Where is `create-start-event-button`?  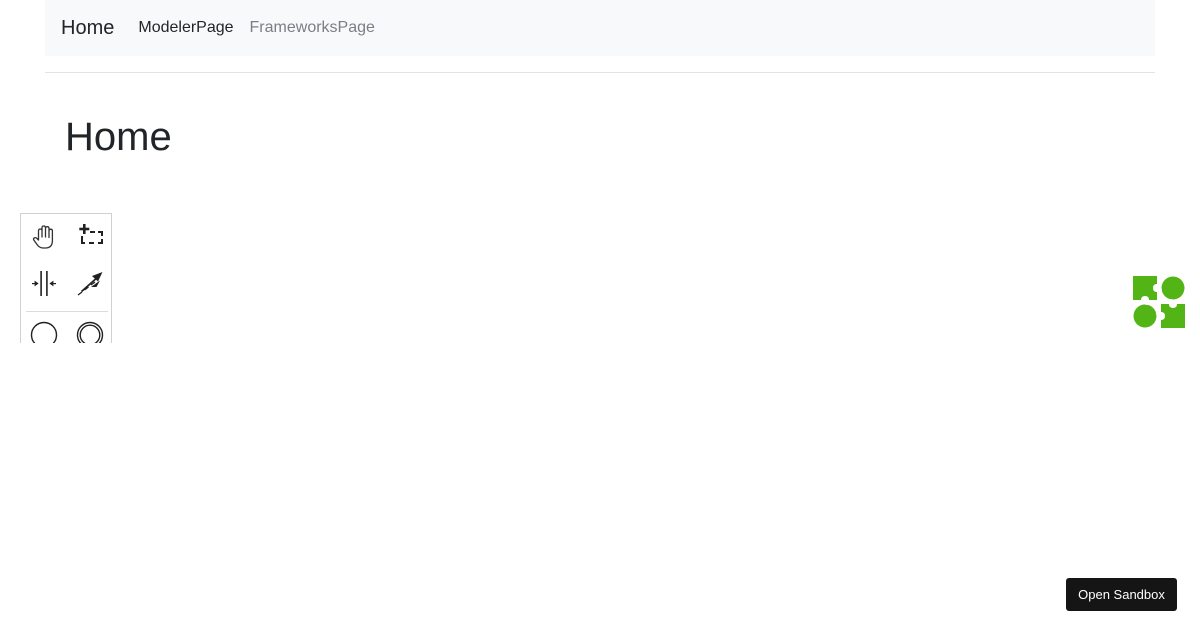
create-start-event-button is located at coordinates (44, 329).